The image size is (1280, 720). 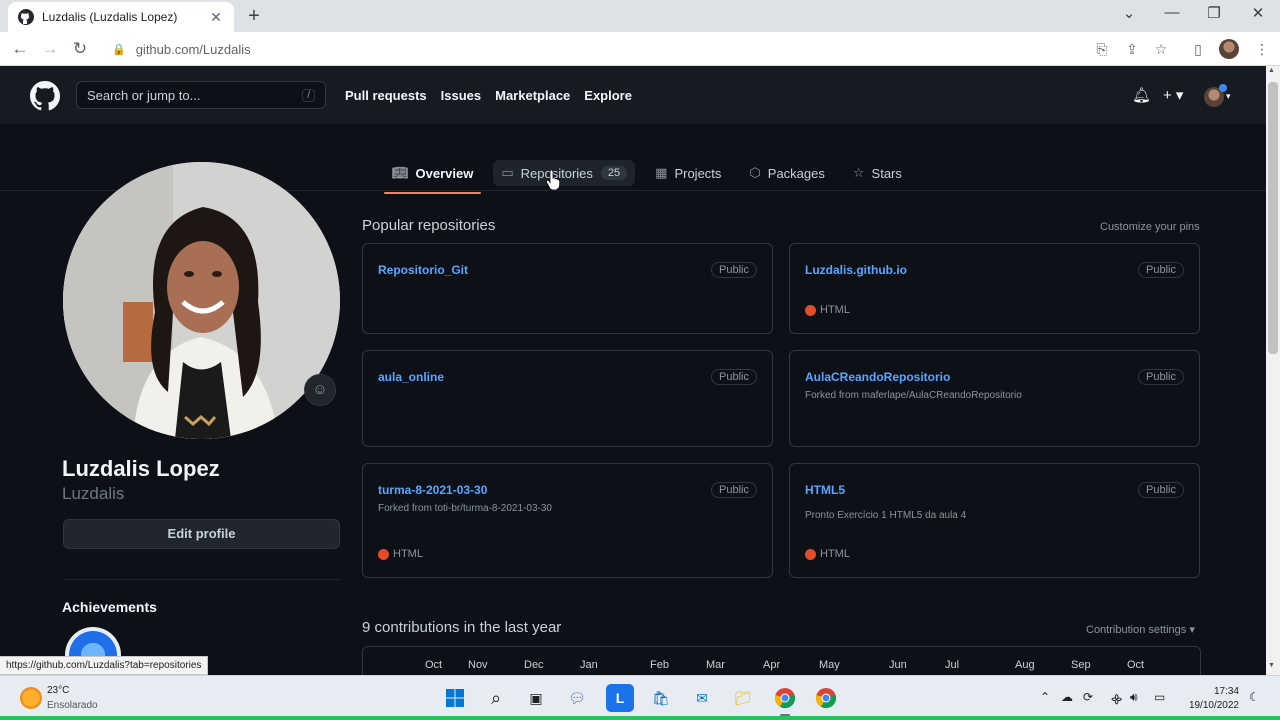 What do you see at coordinates (45, 96) in the screenshot?
I see `github-logo-icon` at bounding box center [45, 96].